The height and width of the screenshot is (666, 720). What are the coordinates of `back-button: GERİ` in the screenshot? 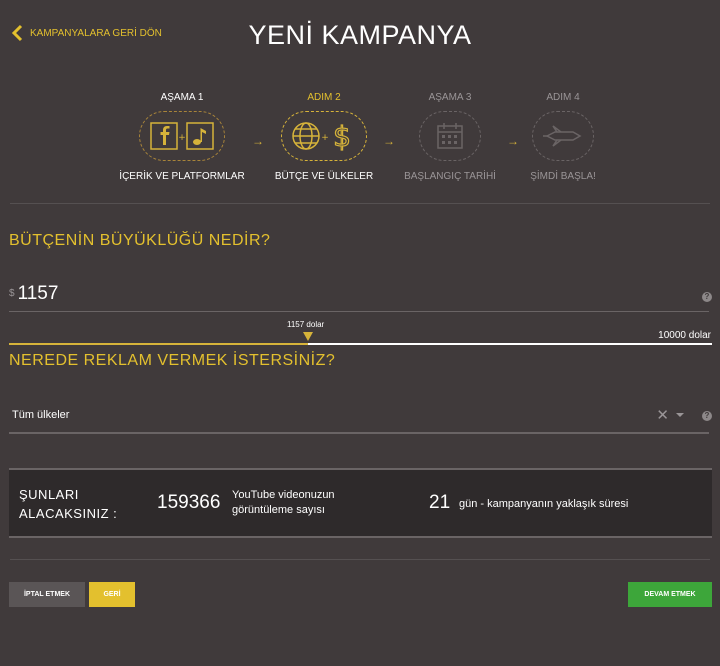 It's located at (112, 594).